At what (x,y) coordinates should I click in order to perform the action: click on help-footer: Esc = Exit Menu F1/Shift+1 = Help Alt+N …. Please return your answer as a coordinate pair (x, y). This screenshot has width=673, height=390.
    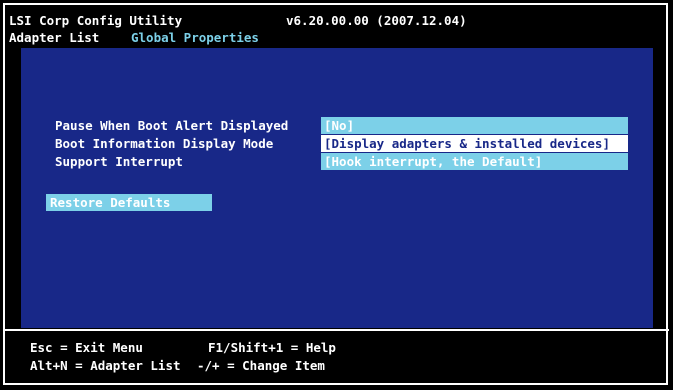
    Looking at the image, I should click on (337, 354).